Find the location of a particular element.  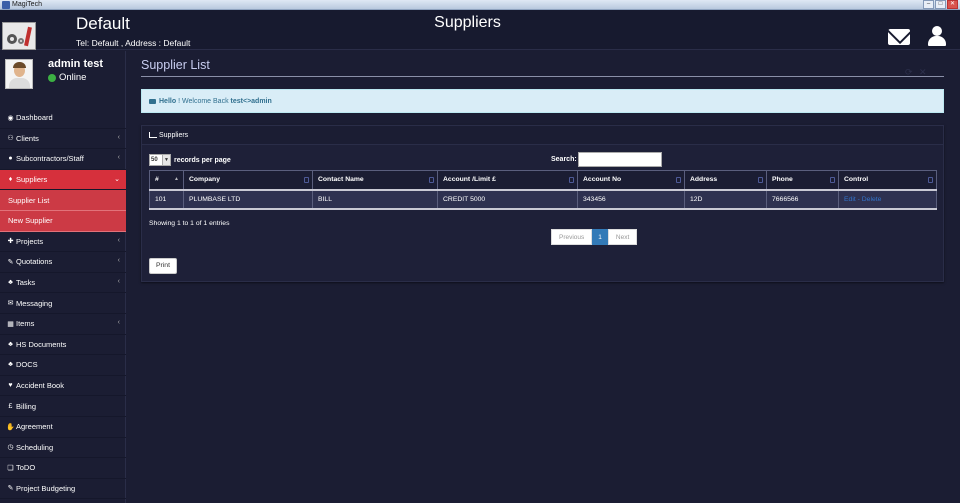

pagination-page-1: 1 is located at coordinates (600, 237).